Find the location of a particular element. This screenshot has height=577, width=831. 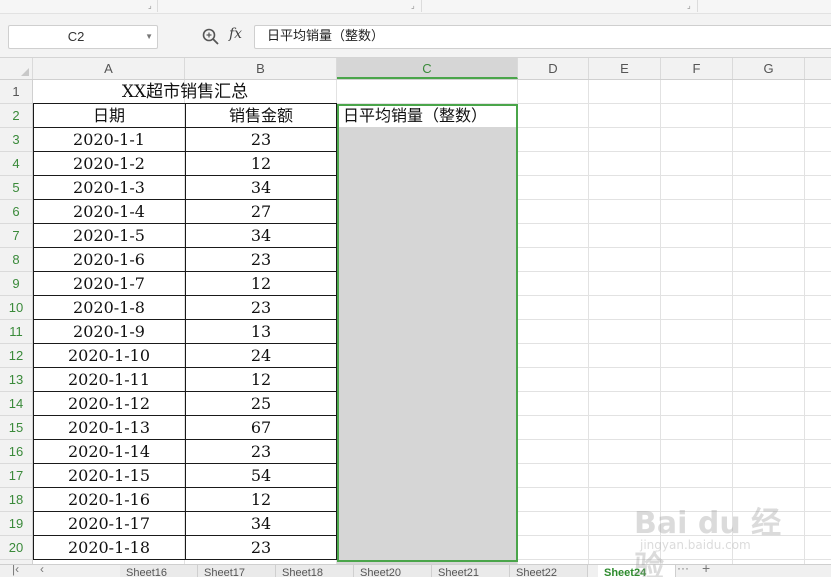

row-header-9: 9 is located at coordinates (16, 284).